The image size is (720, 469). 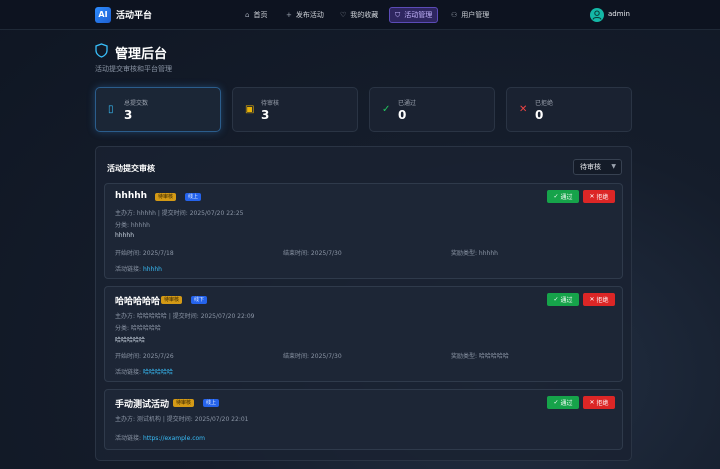 What do you see at coordinates (199, 300) in the screenshot?
I see `mode-badge: 线下` at bounding box center [199, 300].